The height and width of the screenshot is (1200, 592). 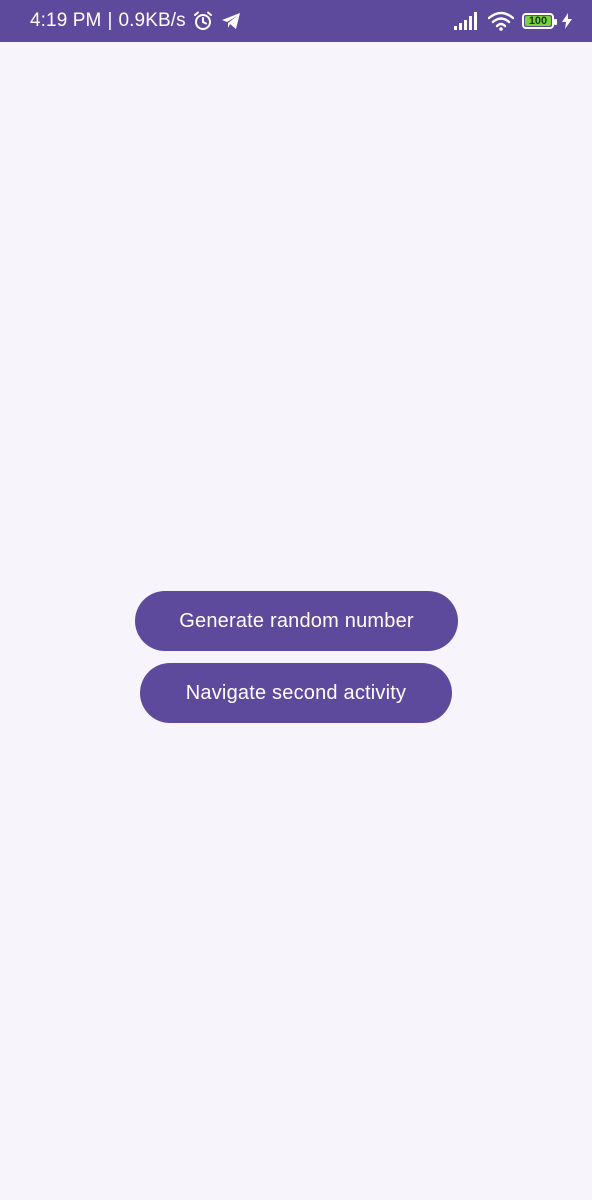 What do you see at coordinates (567, 21) in the screenshot?
I see `charging-icon` at bounding box center [567, 21].